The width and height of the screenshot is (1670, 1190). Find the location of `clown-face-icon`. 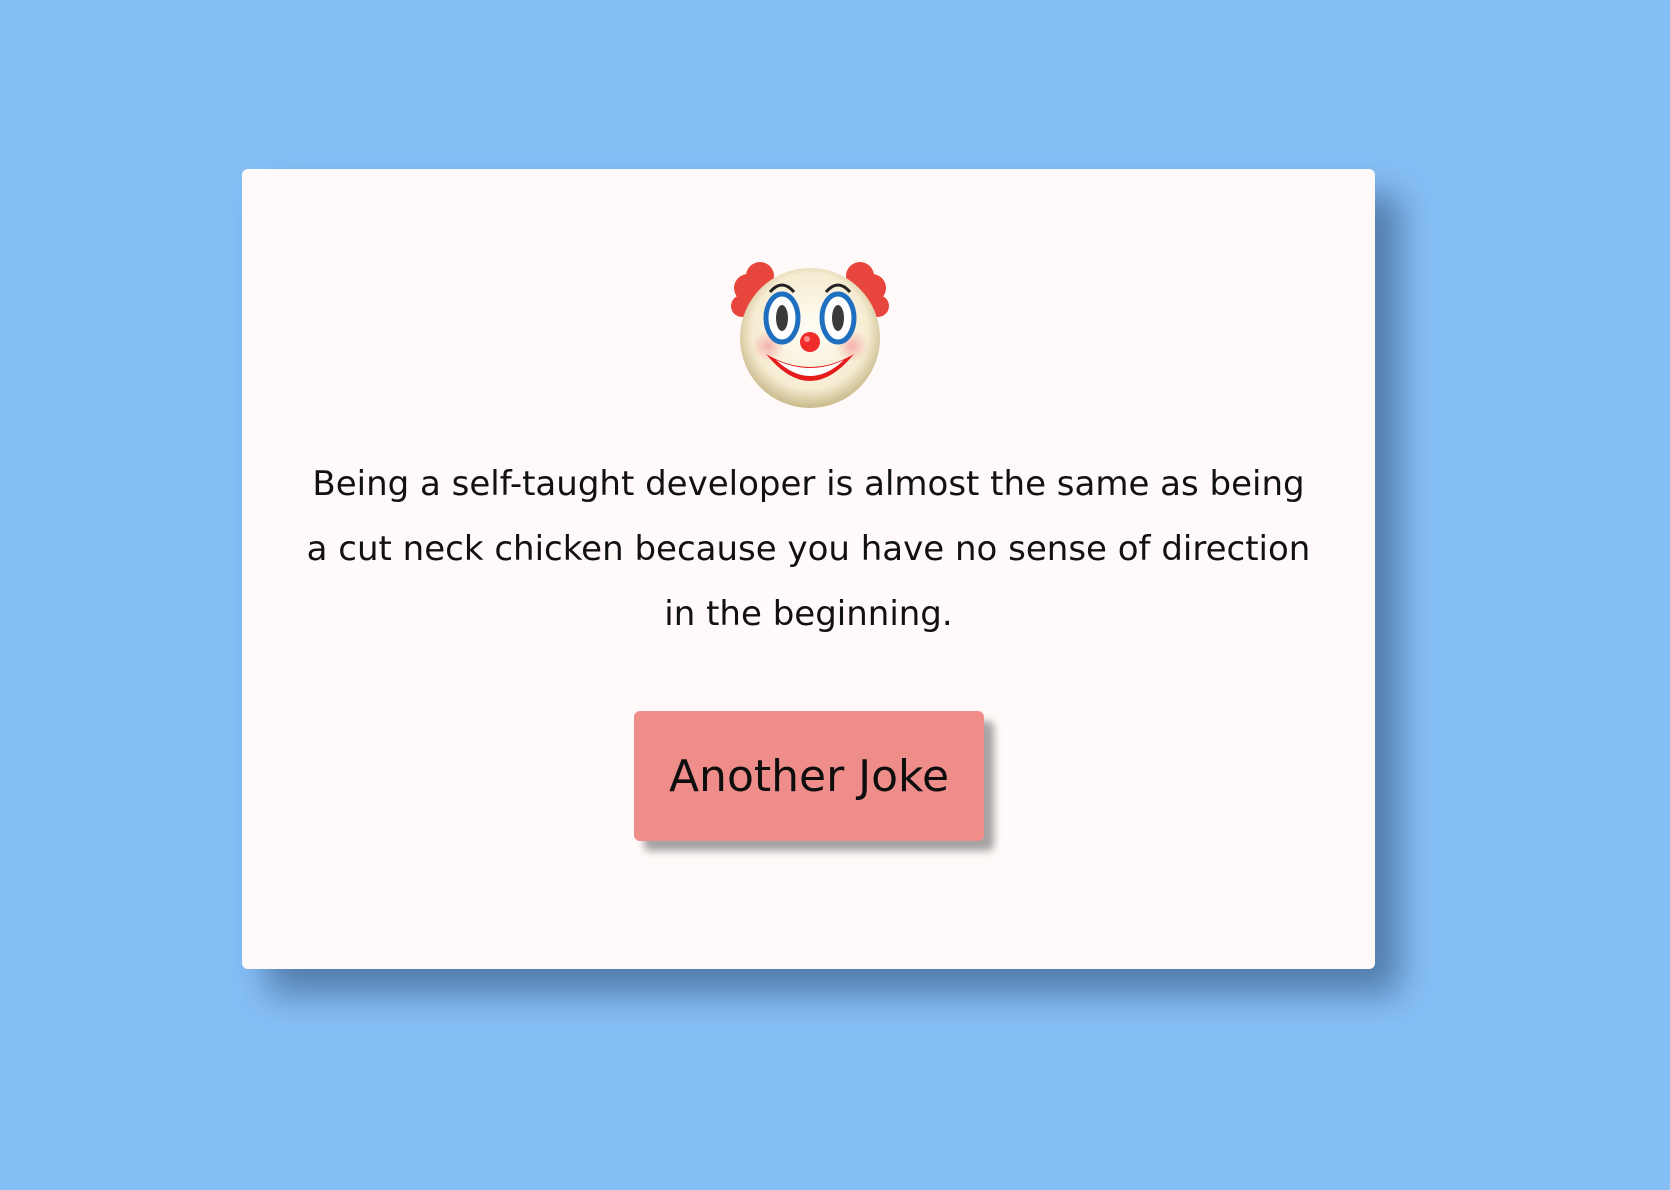

clown-face-icon is located at coordinates (810, 334).